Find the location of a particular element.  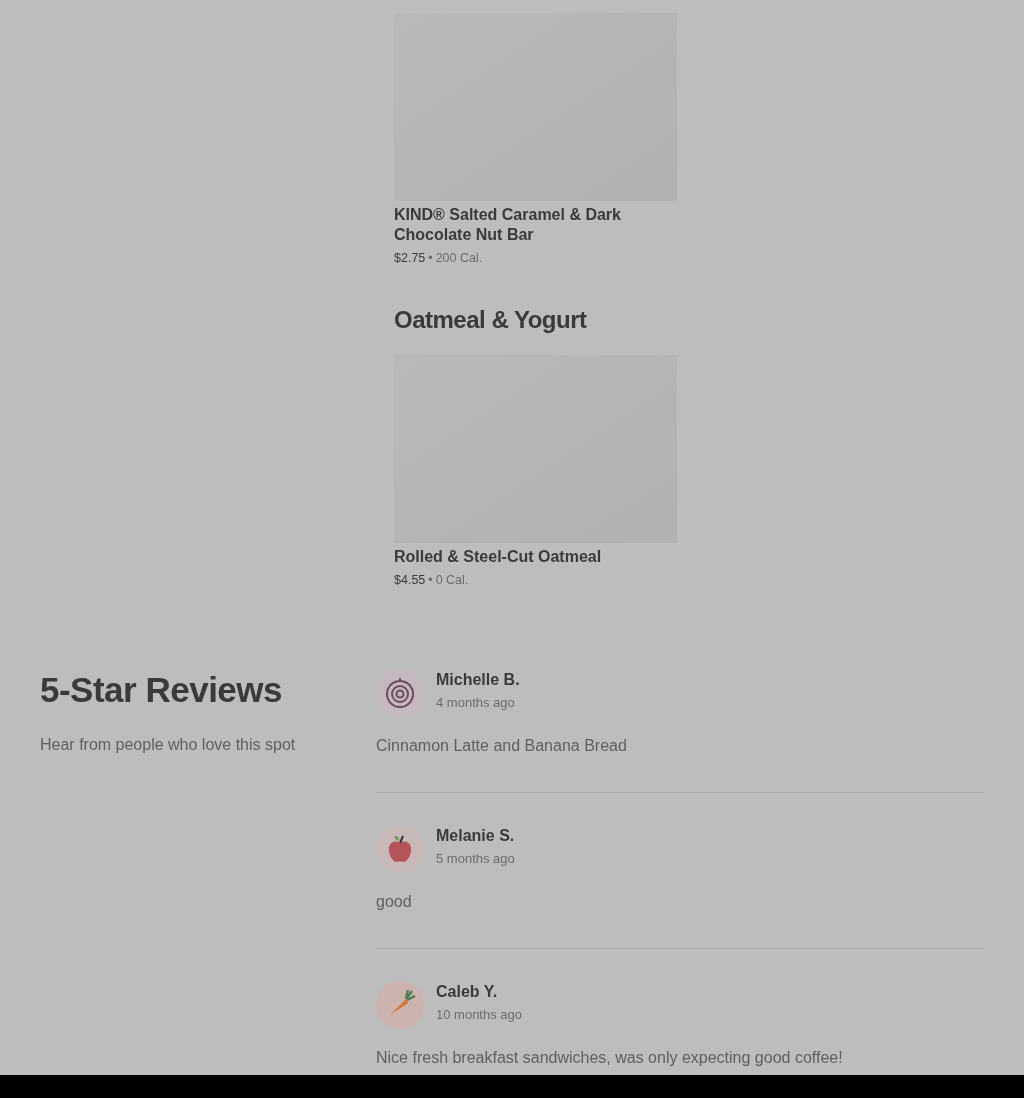

review-text: good is located at coordinates (394, 902).